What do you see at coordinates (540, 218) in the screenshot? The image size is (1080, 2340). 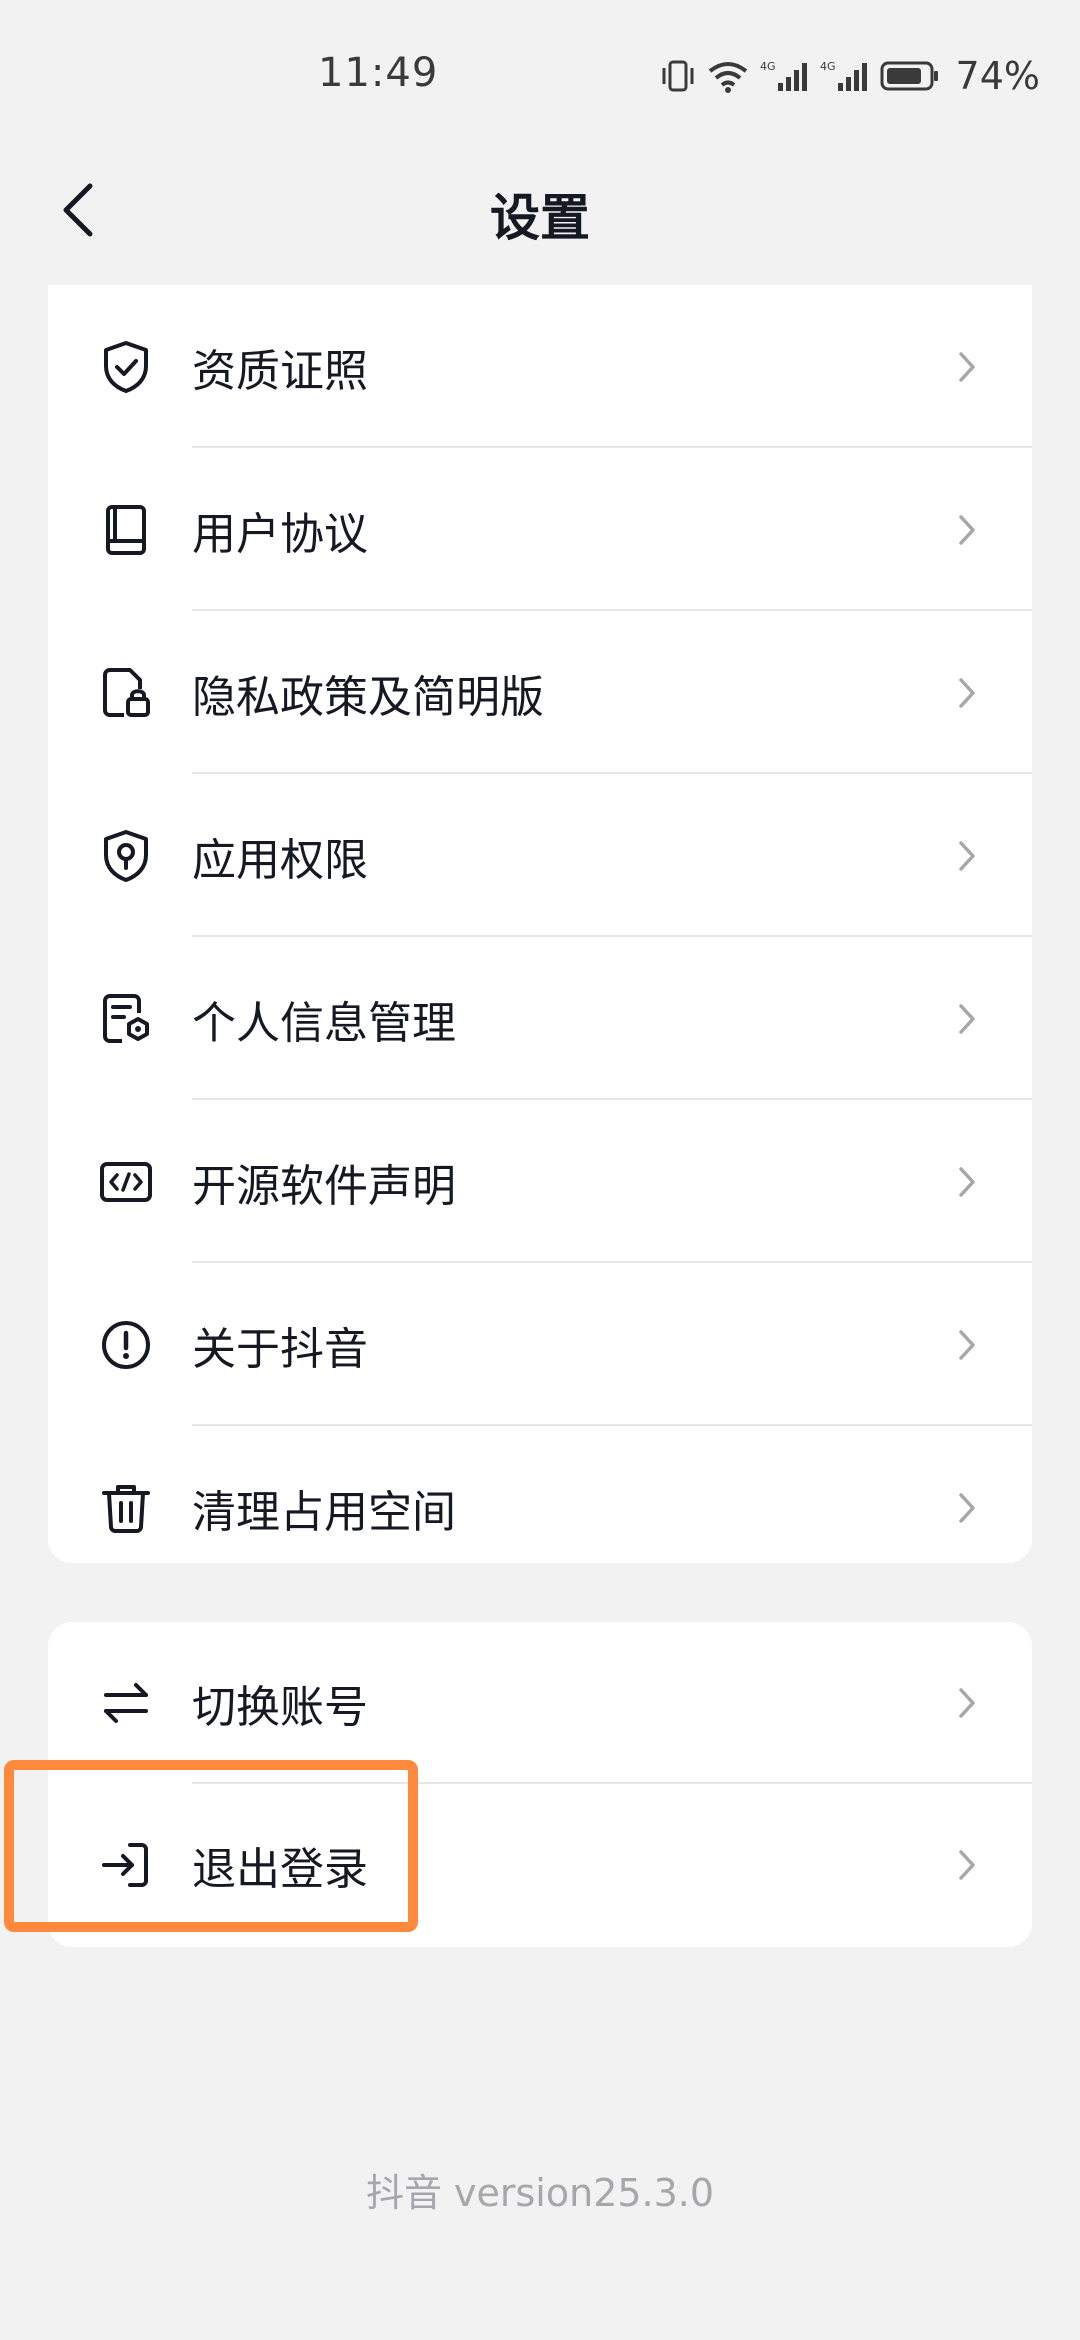 I see `page-title: 设置` at bounding box center [540, 218].